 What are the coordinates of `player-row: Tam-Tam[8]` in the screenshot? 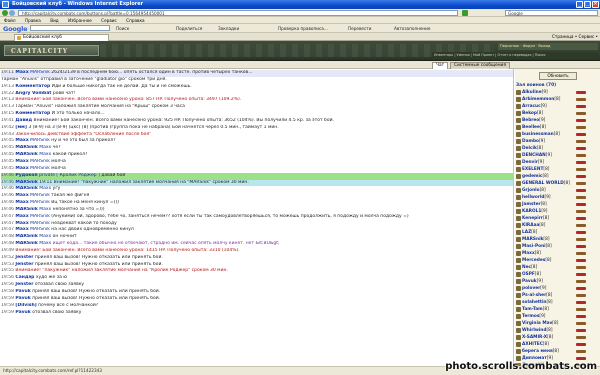 It's located at (558, 309).